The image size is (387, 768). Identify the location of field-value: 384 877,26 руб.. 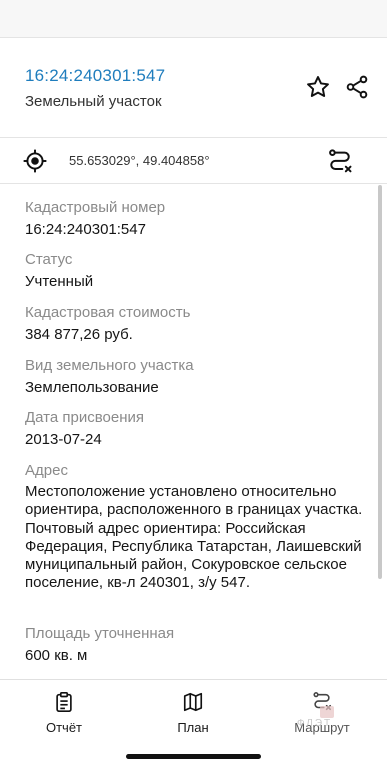
(197, 335).